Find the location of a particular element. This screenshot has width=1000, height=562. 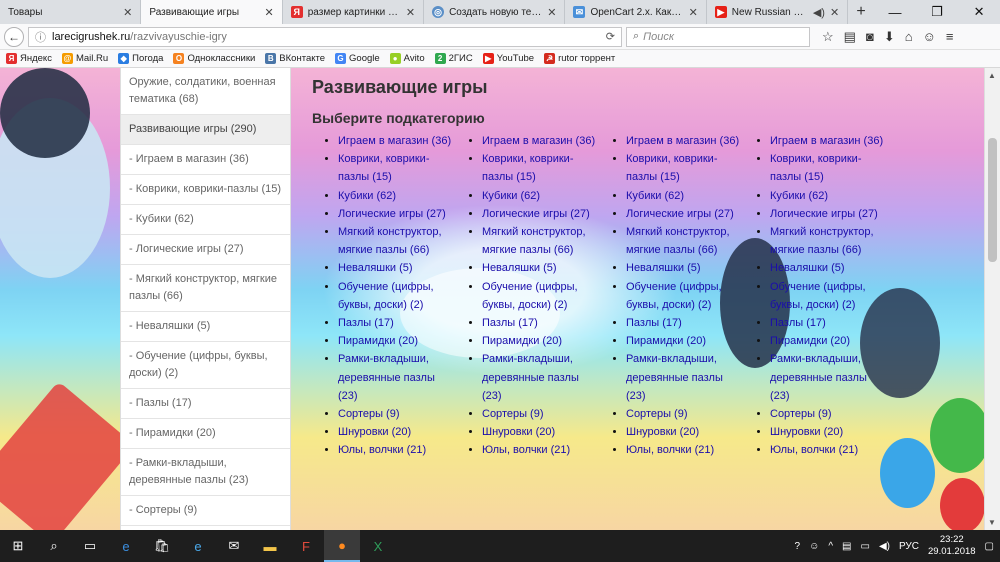

tab-1: Развивающие игры ✕ is located at coordinates (212, 12).